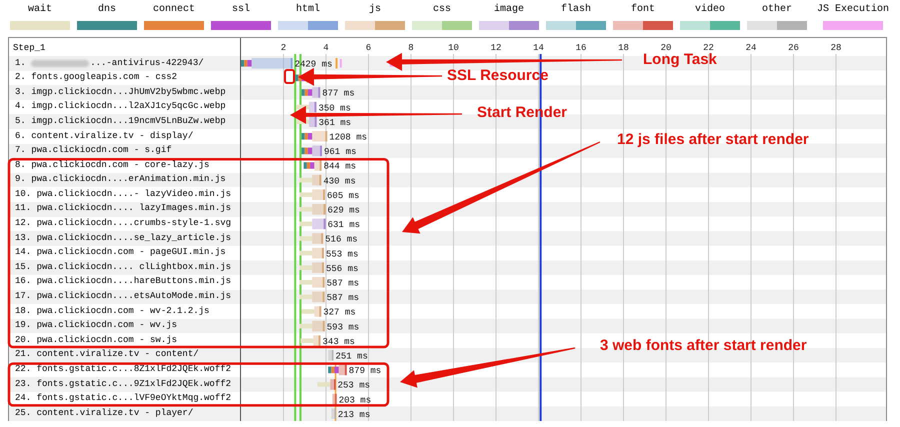 Image resolution: width=900 pixels, height=427 pixels. Describe the element at coordinates (335, 391) in the screenshot. I see `event-marker` at that location.